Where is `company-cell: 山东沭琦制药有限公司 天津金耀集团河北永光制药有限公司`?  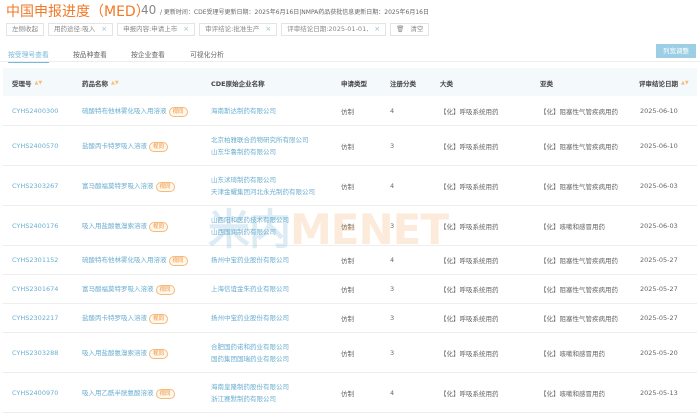 company-cell: 山东沭琦制药有限公司 天津金耀集团河北永光制药有限公司 is located at coordinates (263, 186).